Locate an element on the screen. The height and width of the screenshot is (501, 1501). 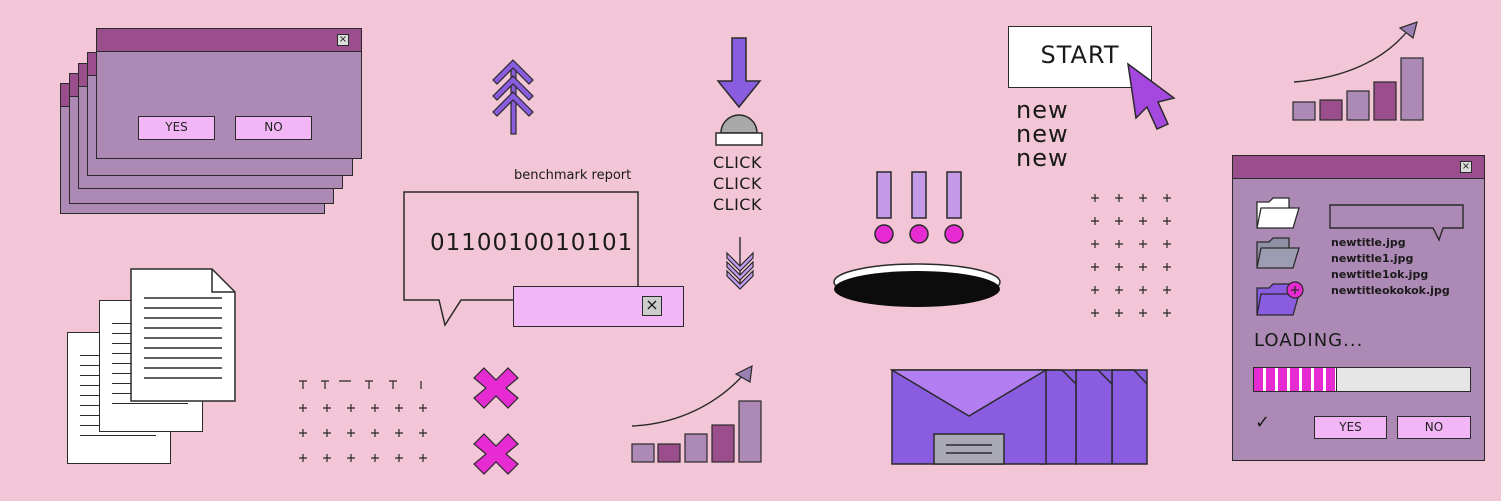
benchmark-title: benchmark report is located at coordinates (573, 175).